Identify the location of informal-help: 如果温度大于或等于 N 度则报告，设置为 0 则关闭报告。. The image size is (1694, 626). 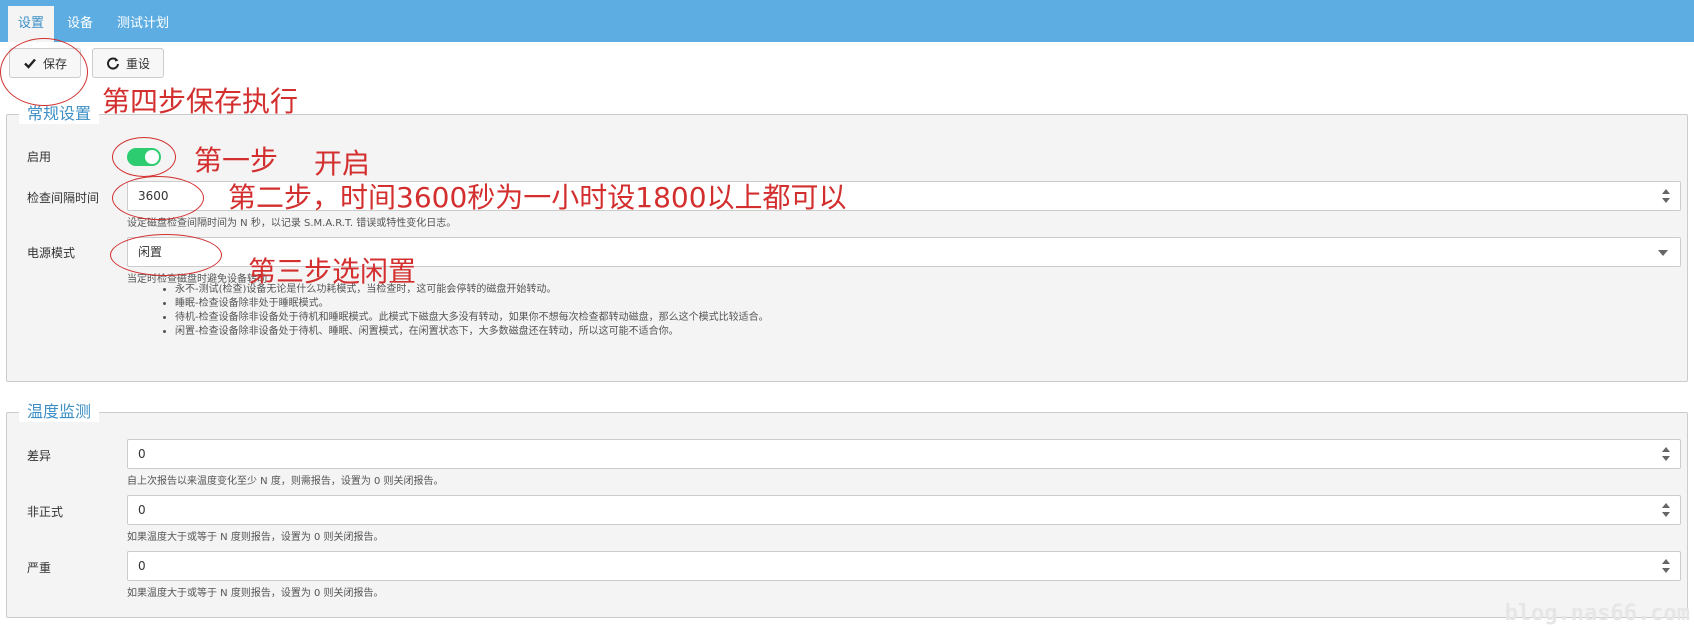
(255, 537).